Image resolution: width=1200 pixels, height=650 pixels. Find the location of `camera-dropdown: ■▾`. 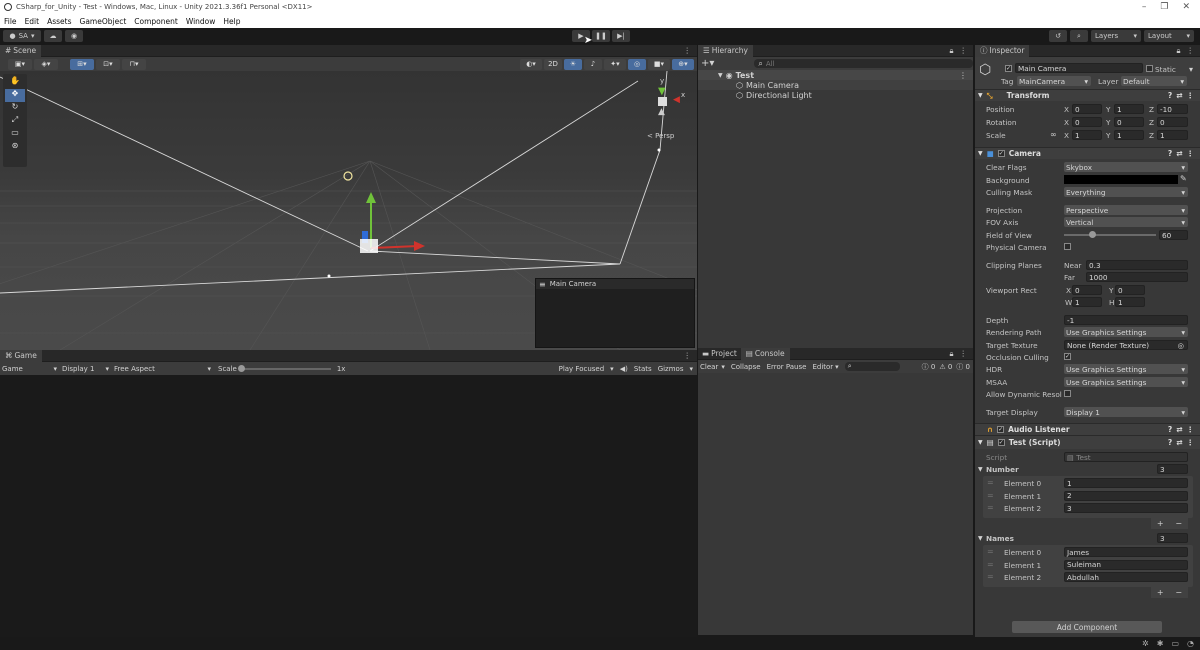

camera-dropdown: ■▾ is located at coordinates (659, 64).